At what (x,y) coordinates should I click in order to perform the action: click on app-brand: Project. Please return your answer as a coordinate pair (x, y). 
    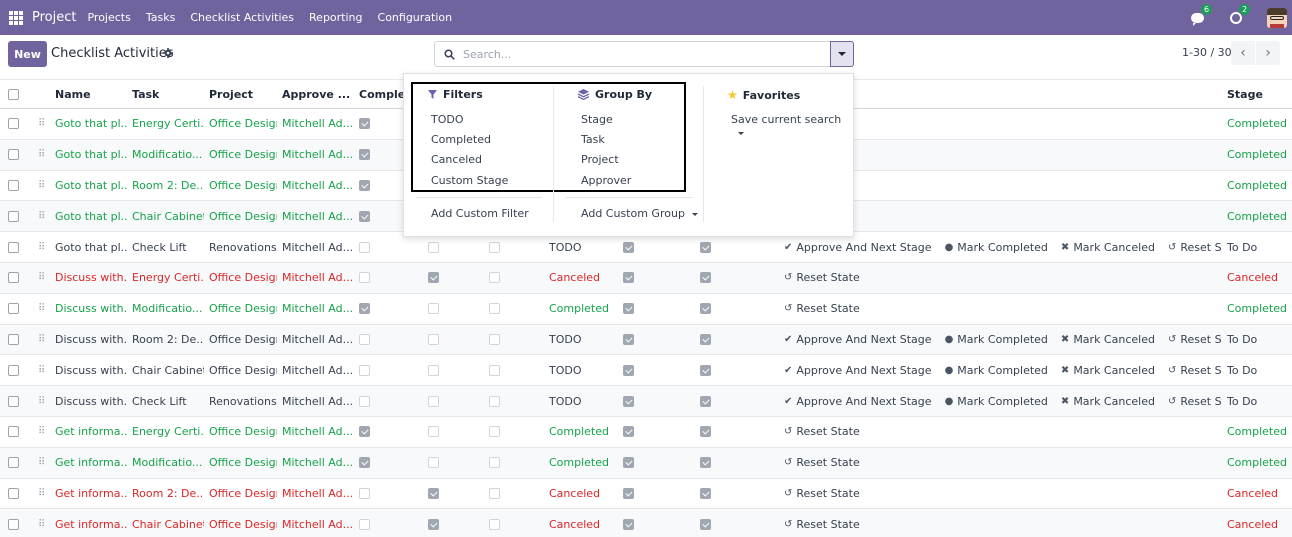
    Looking at the image, I should click on (54, 17).